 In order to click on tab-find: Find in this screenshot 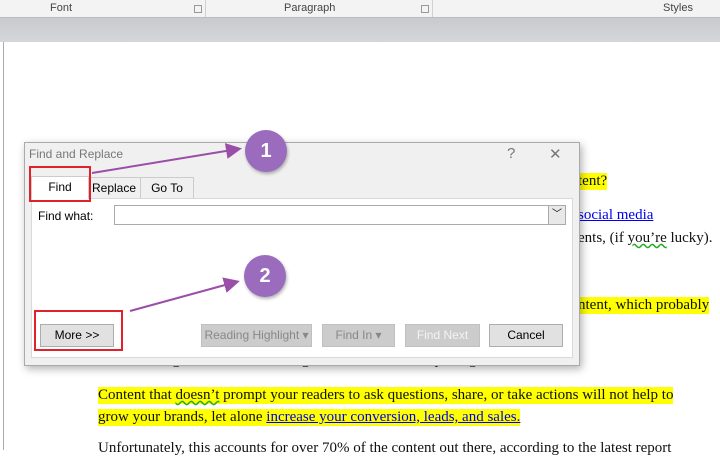, I will do `click(60, 187)`.